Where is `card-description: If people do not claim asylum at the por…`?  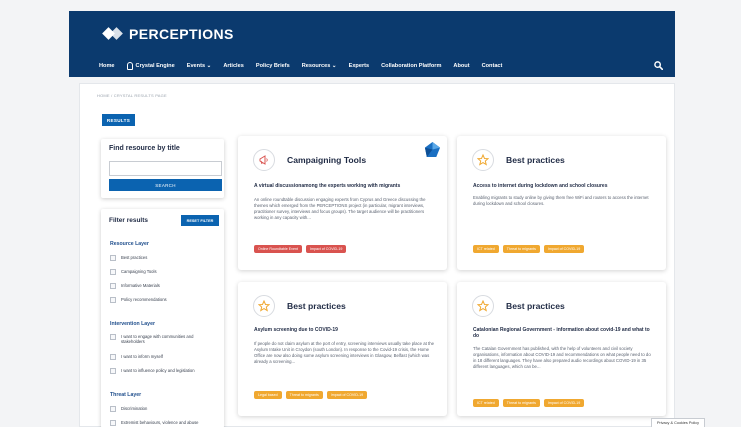 card-description: If people do not claim asylum at the por… is located at coordinates (344, 352).